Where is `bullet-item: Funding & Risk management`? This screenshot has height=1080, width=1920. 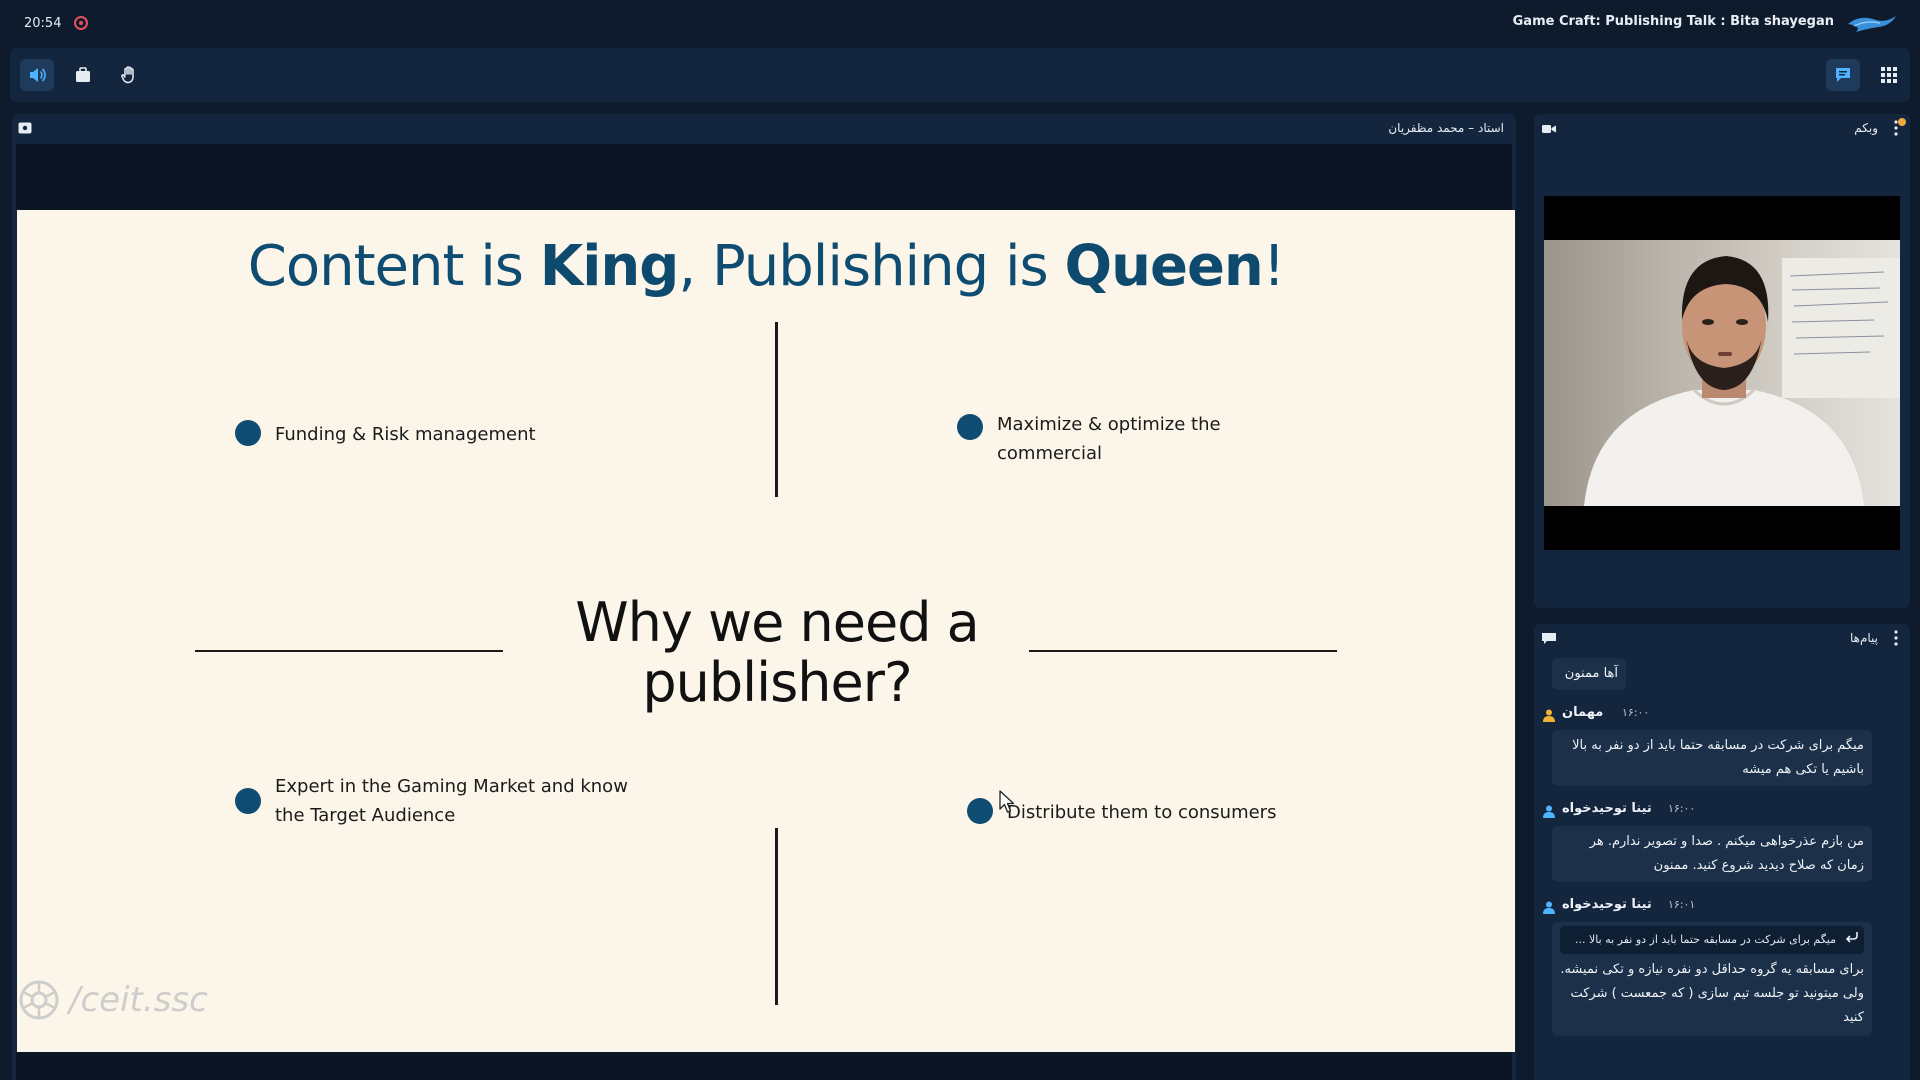
bullet-item: Funding & Risk management is located at coordinates (415, 434).